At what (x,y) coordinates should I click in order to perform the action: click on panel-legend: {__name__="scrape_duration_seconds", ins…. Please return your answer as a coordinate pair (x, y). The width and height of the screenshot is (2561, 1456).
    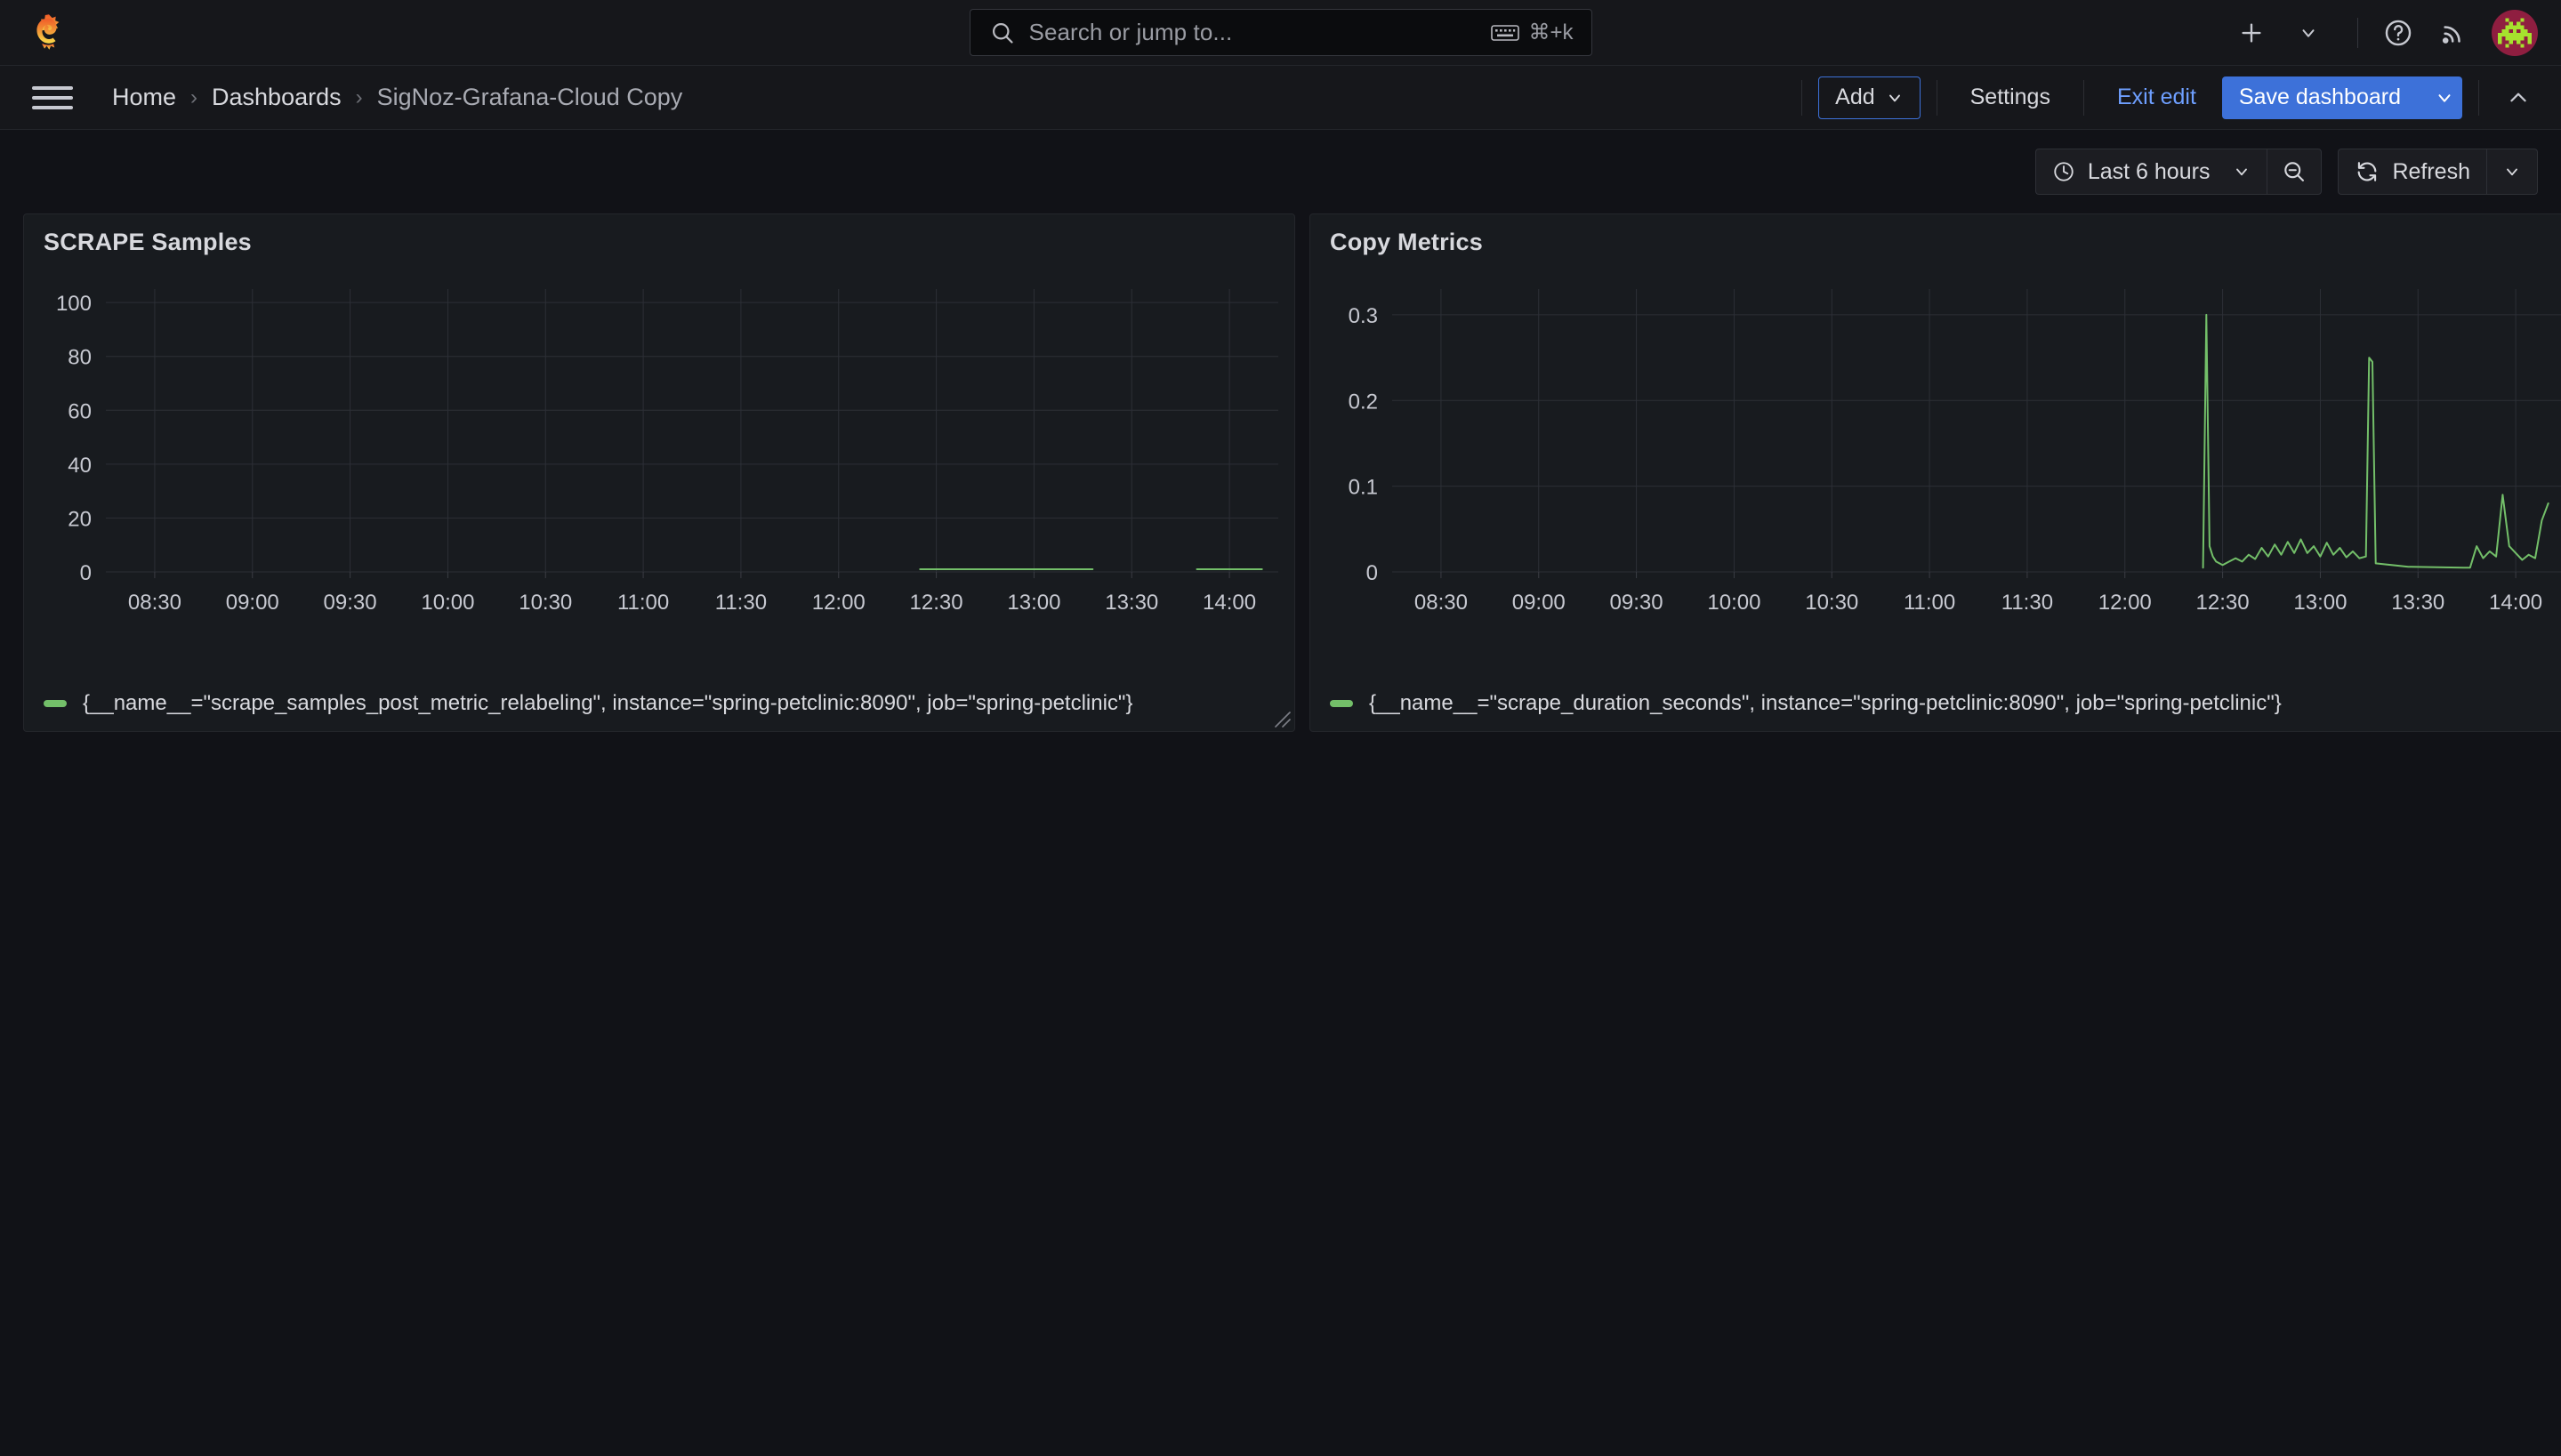
    Looking at the image, I should click on (1936, 703).